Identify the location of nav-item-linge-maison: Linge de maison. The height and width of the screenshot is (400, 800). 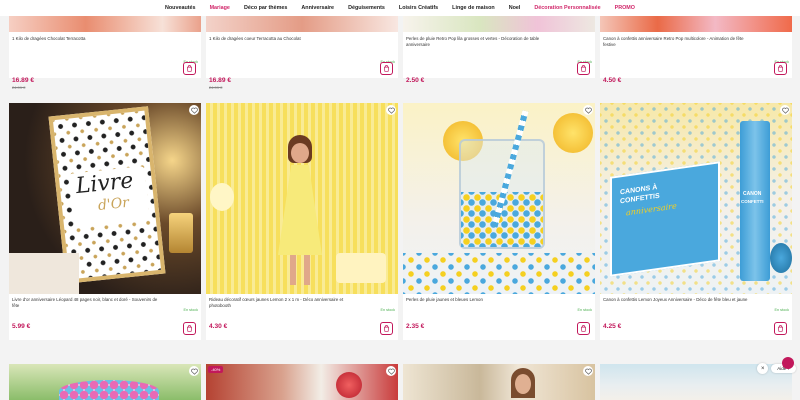
(473, 8).